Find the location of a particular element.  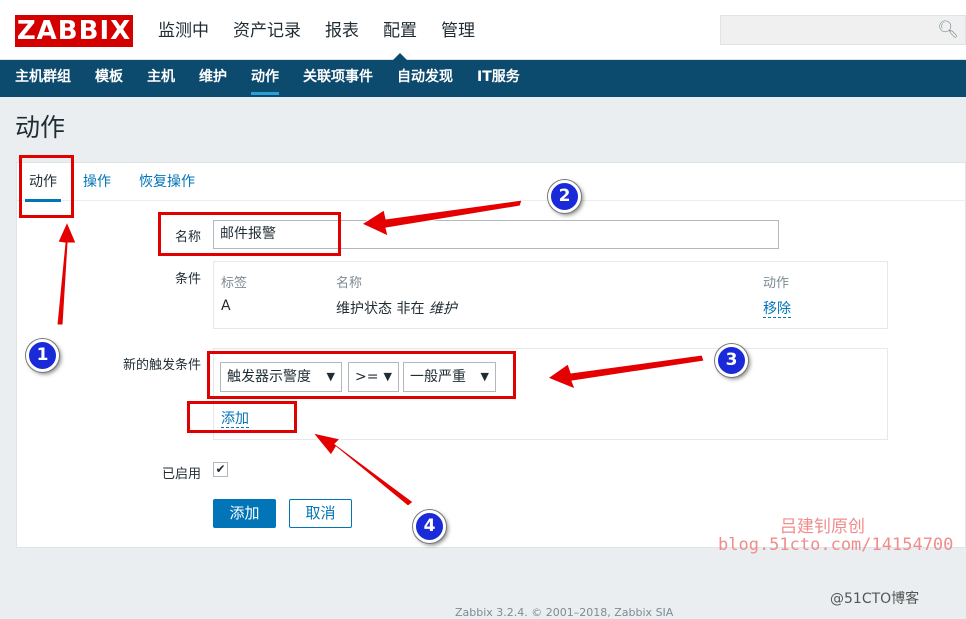

annotation-badge-2: 2 is located at coordinates (564, 196).